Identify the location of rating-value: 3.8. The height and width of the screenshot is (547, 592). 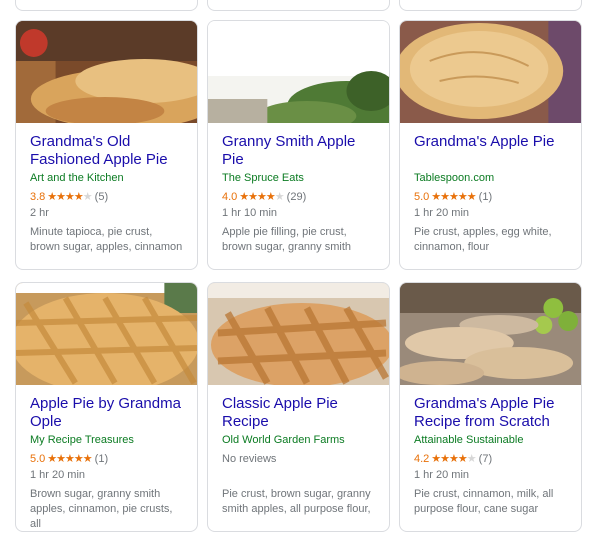
(38, 197).